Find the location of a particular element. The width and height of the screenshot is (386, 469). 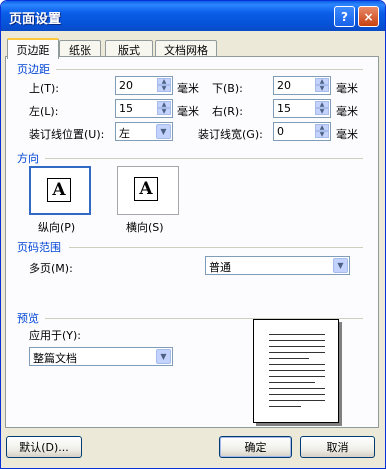

left-margin-value: 15 is located at coordinates (126, 108).